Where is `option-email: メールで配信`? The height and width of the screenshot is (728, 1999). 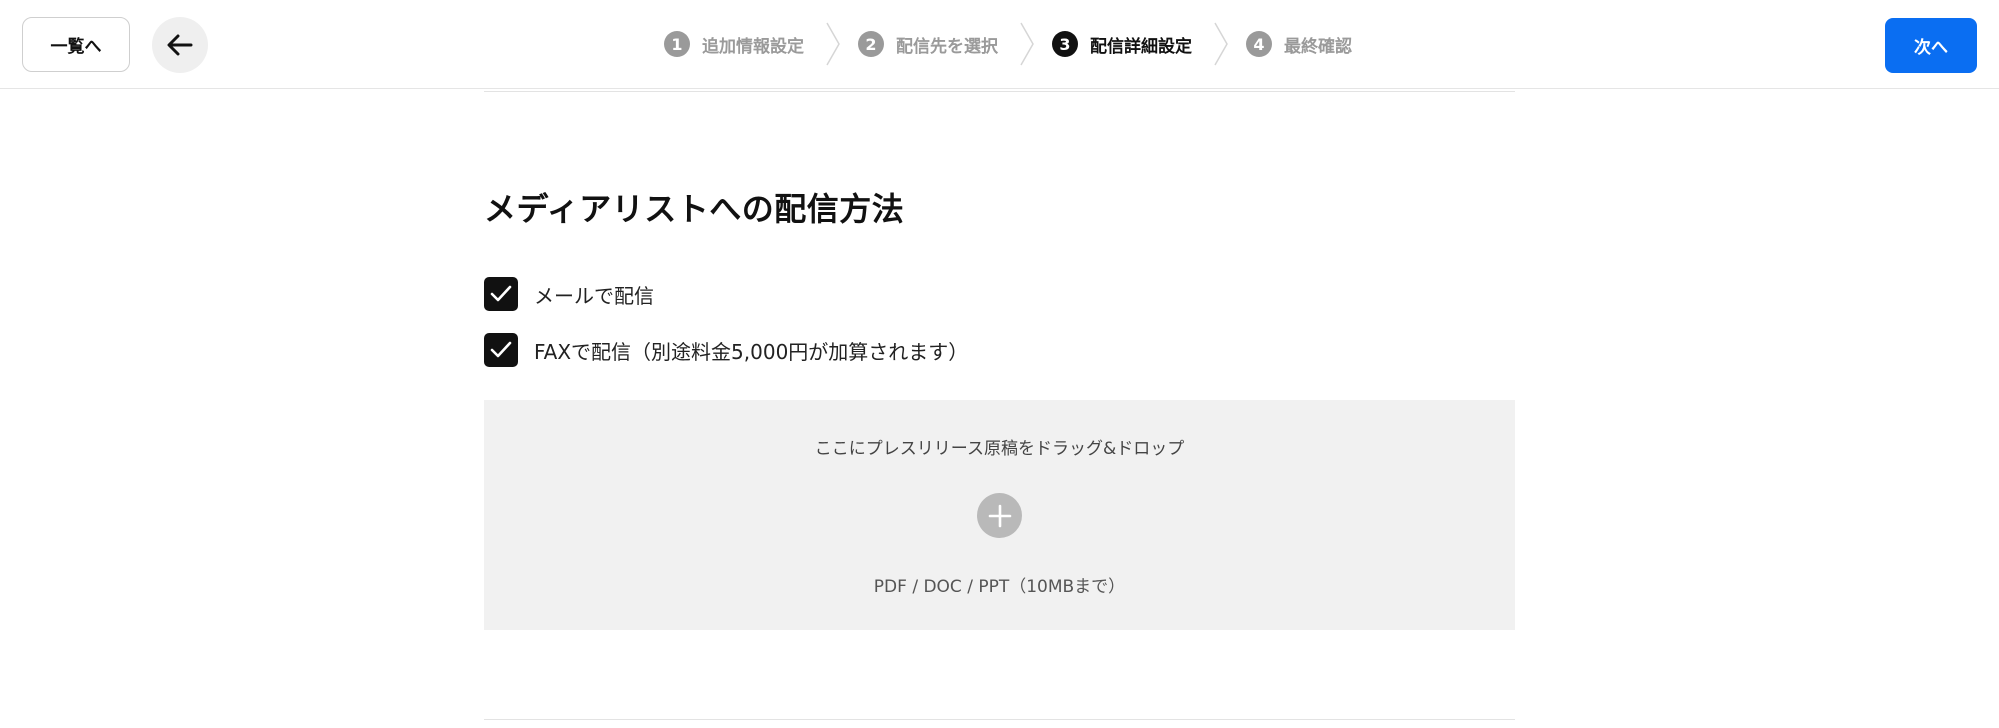 option-email: メールで配信 is located at coordinates (569, 294).